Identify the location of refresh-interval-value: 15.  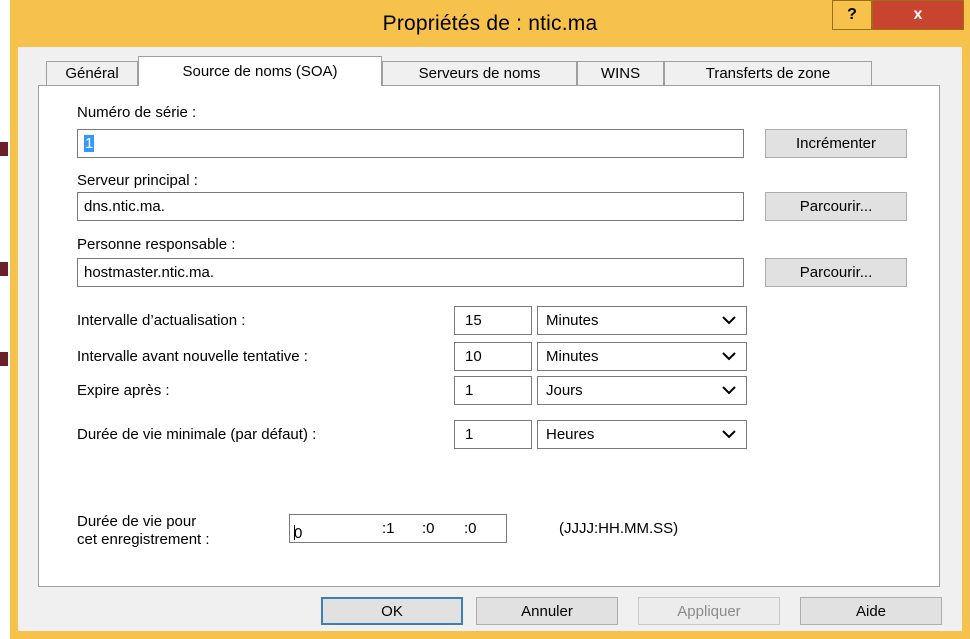
(473, 320).